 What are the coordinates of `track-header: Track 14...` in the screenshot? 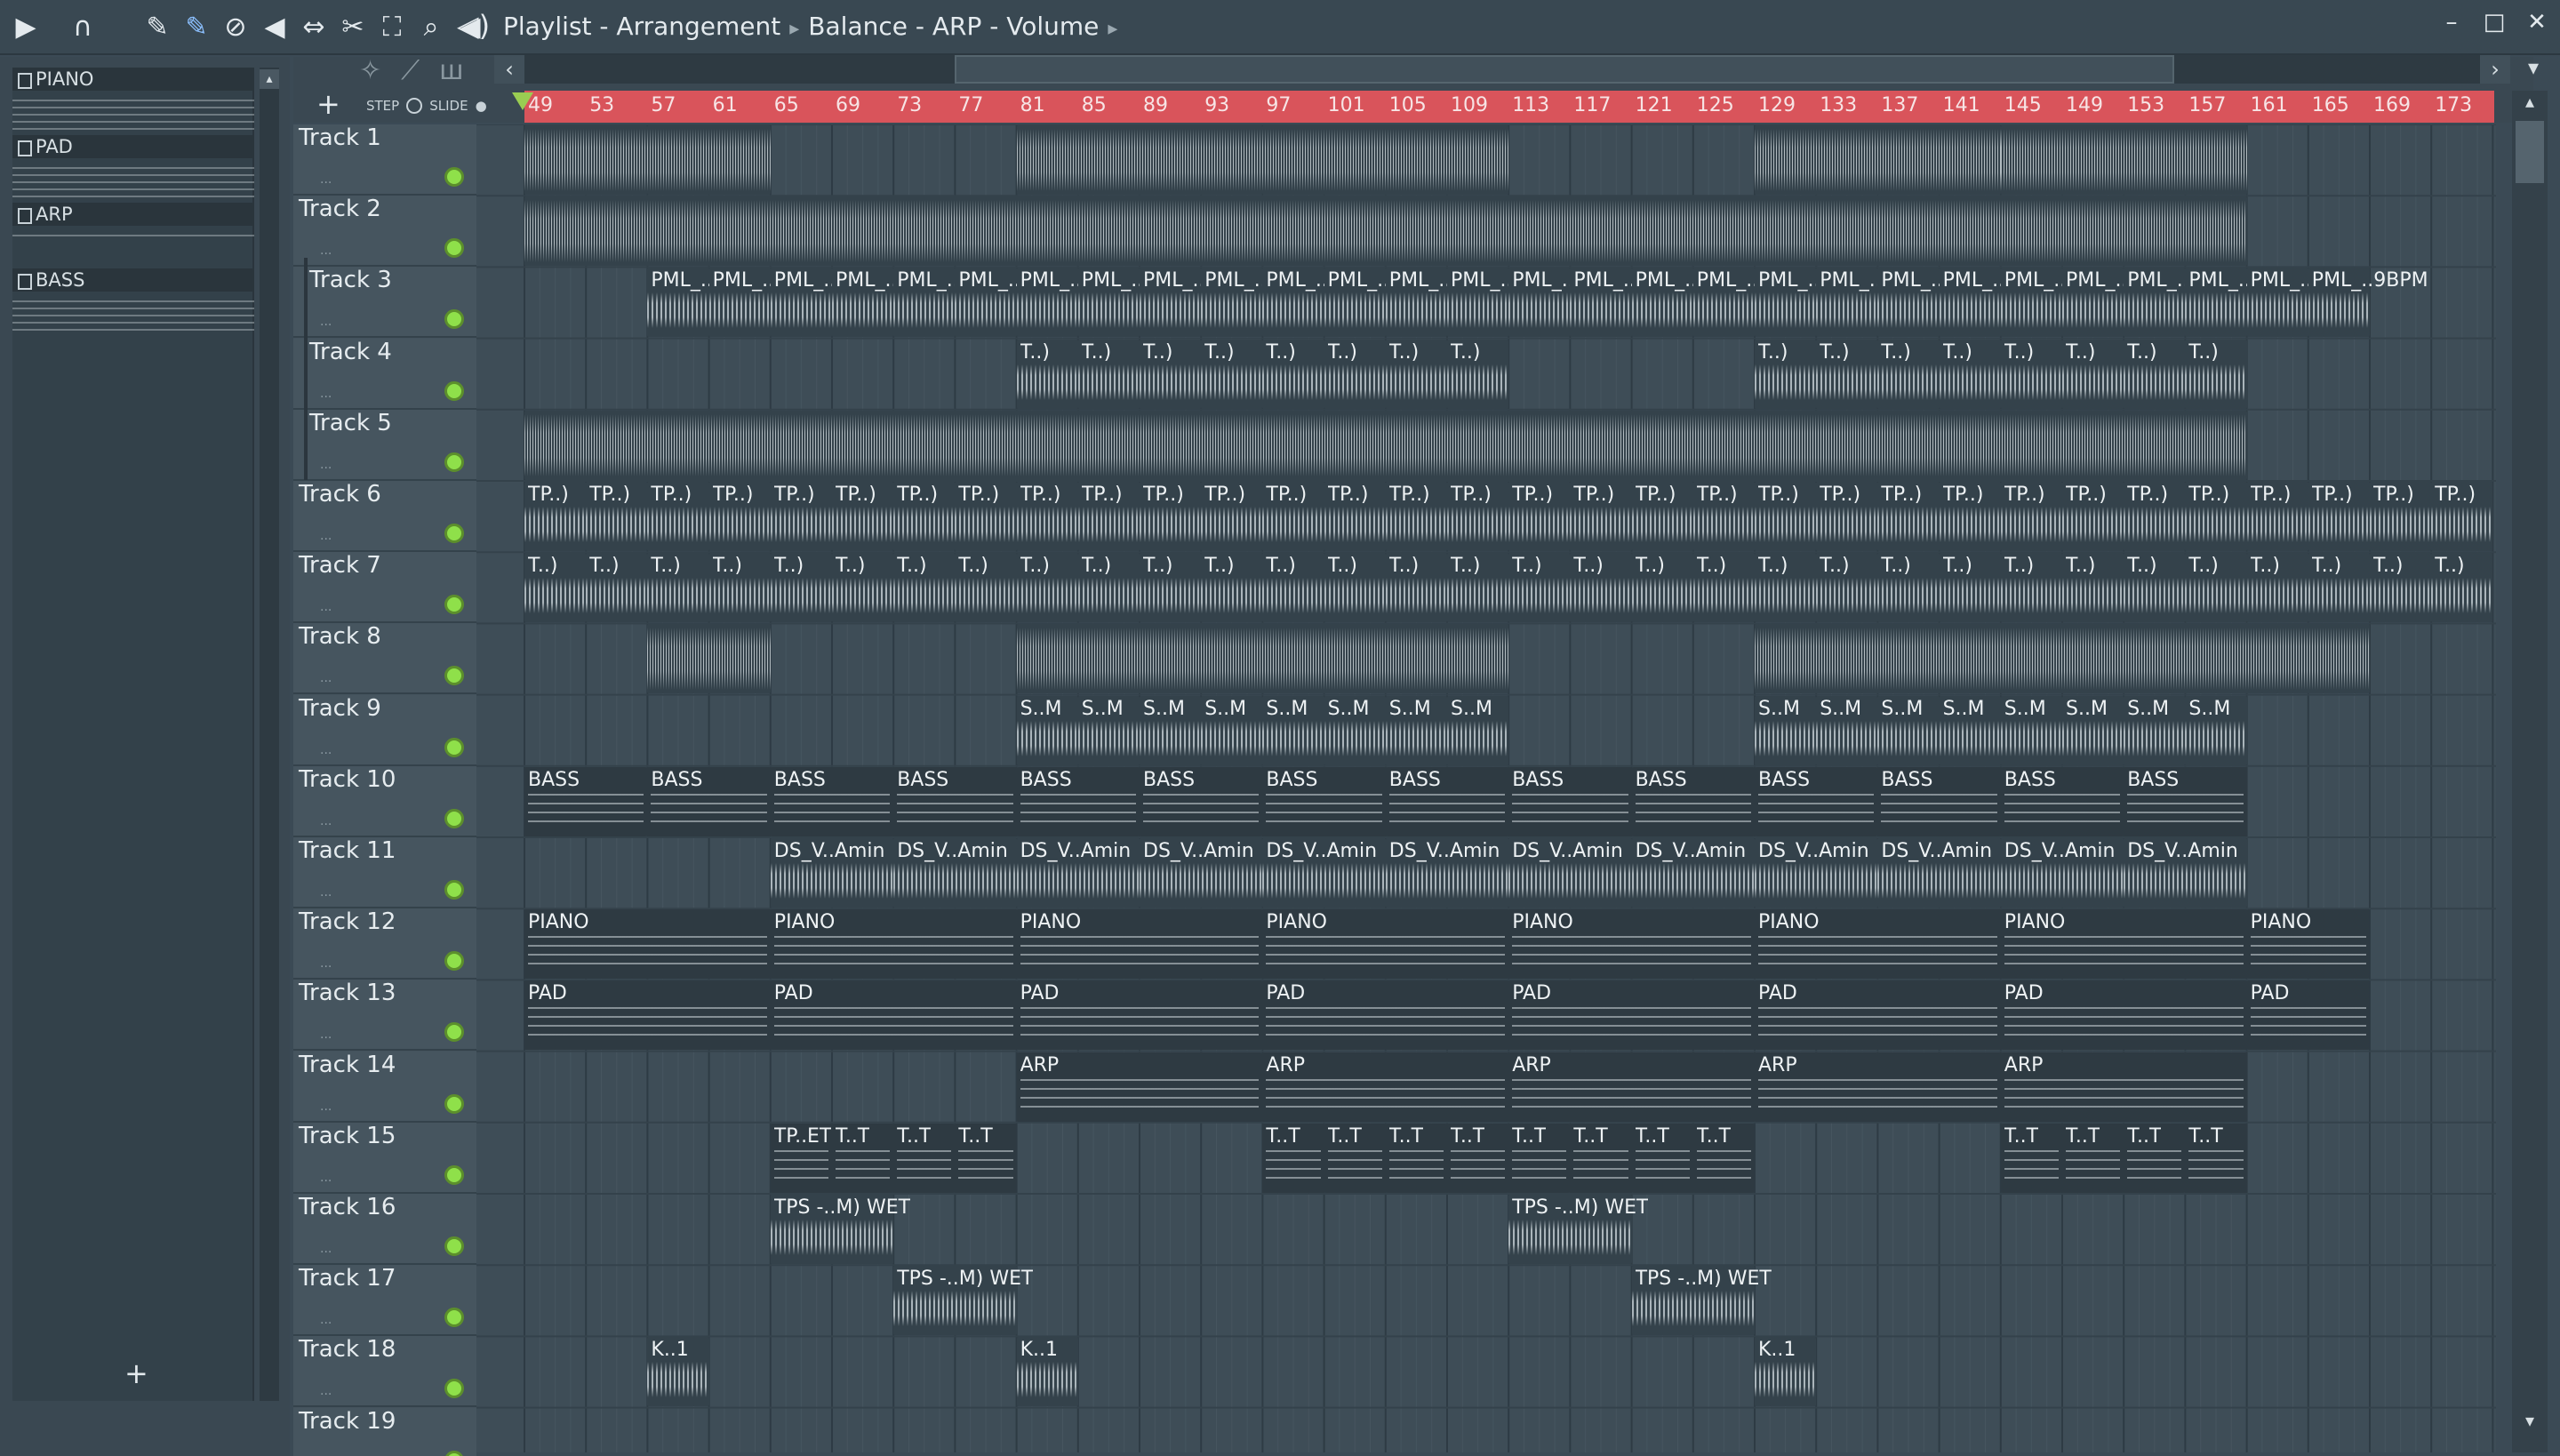 It's located at (384, 1087).